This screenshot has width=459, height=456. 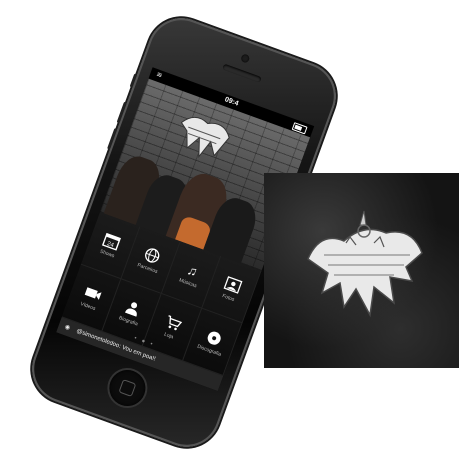 I want to click on menu-label: Vídeos, so click(x=88, y=307).